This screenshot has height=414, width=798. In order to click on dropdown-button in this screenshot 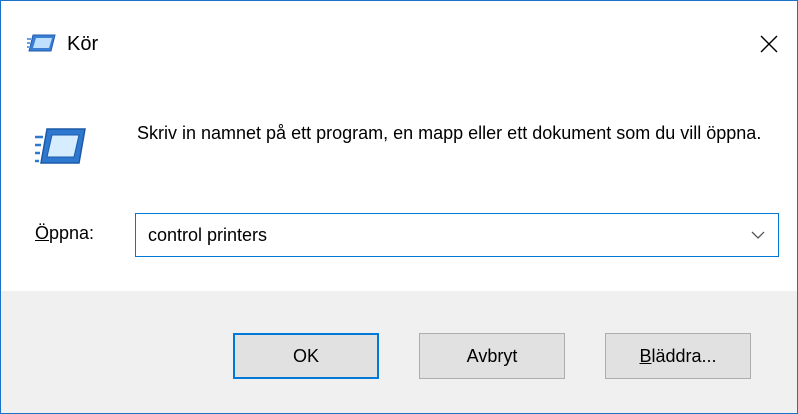, I will do `click(758, 235)`.